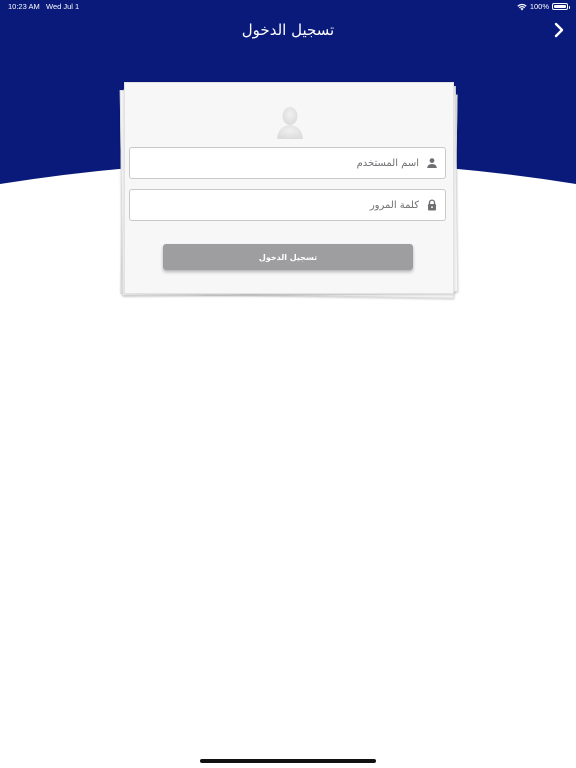  I want to click on password-input, so click(284, 205).